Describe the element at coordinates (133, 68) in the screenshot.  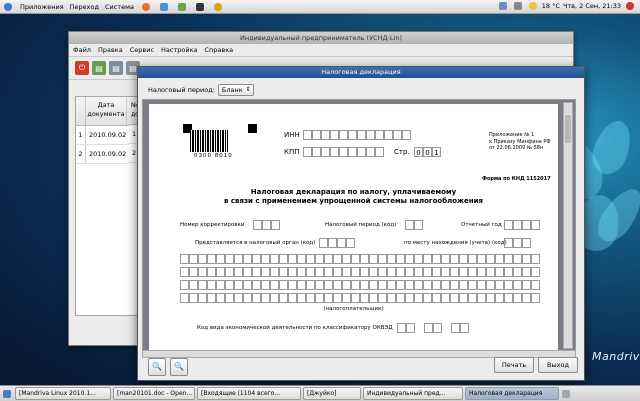
I see `delete-document-icon: ▤` at that location.